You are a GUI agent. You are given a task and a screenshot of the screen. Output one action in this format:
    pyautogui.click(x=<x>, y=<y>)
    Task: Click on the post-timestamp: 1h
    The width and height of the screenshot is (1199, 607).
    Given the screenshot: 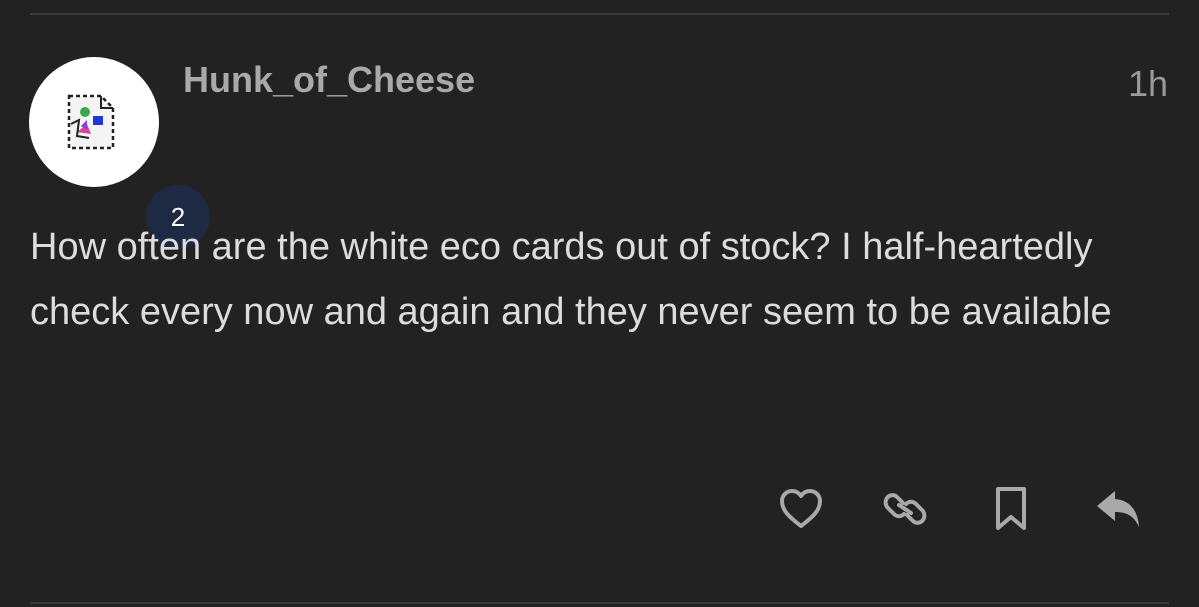 What is the action you would take?
    pyautogui.click(x=1148, y=84)
    